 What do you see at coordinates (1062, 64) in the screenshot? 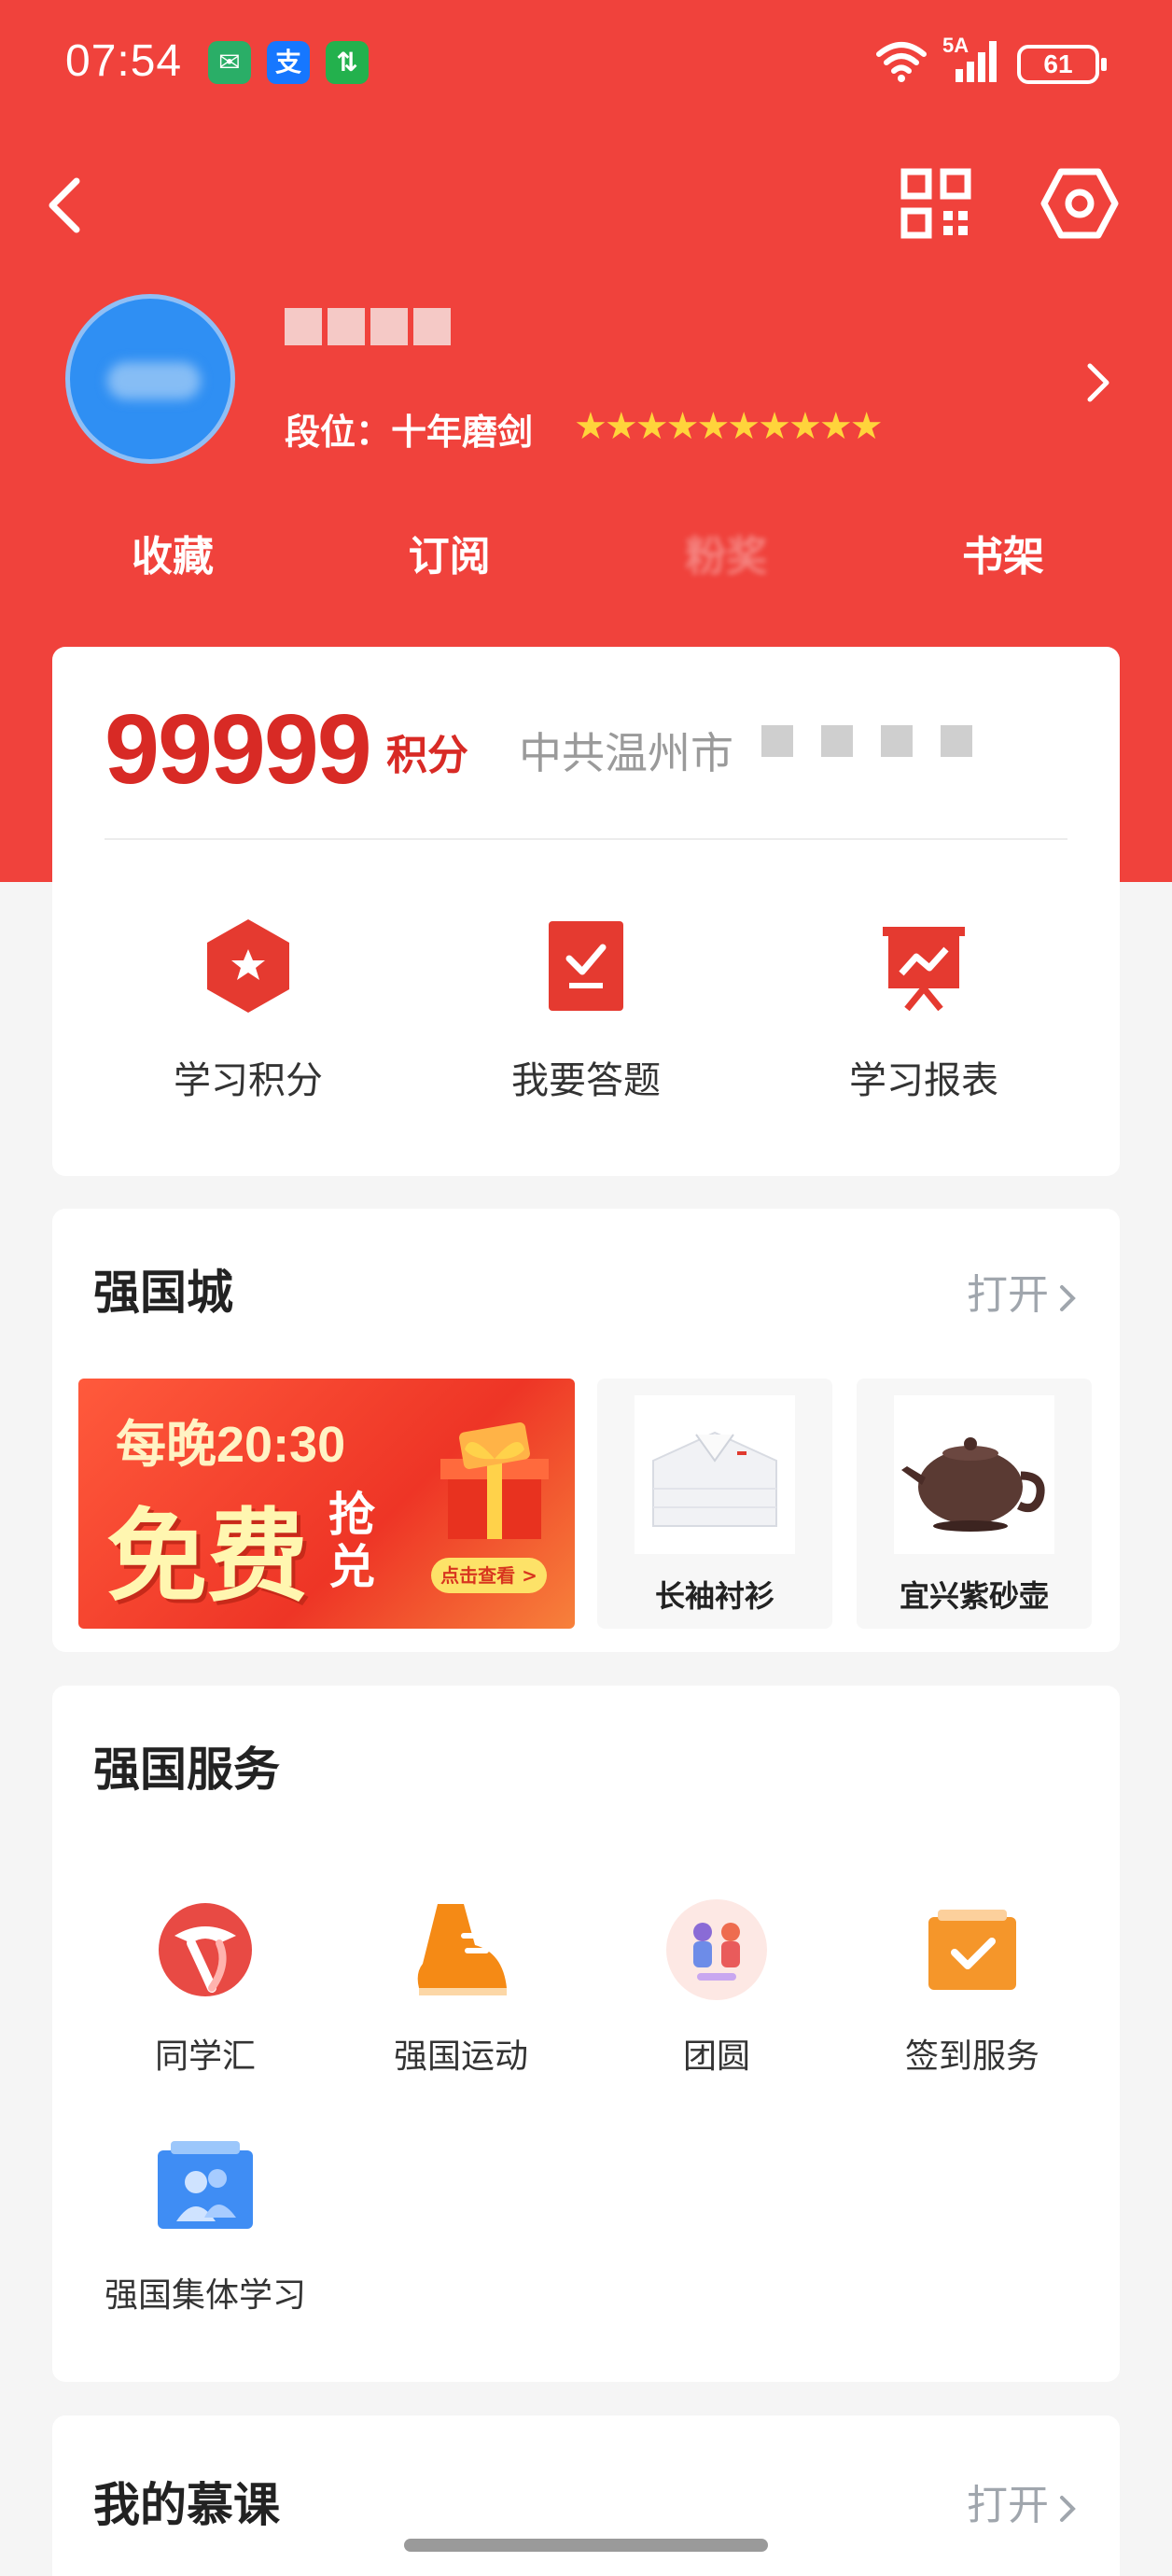
I see `battery-icon: 61` at bounding box center [1062, 64].